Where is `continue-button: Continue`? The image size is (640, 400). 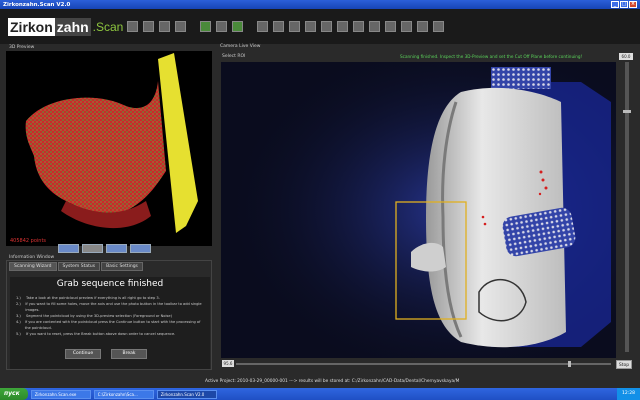
continue-button: Continue is located at coordinates (83, 354).